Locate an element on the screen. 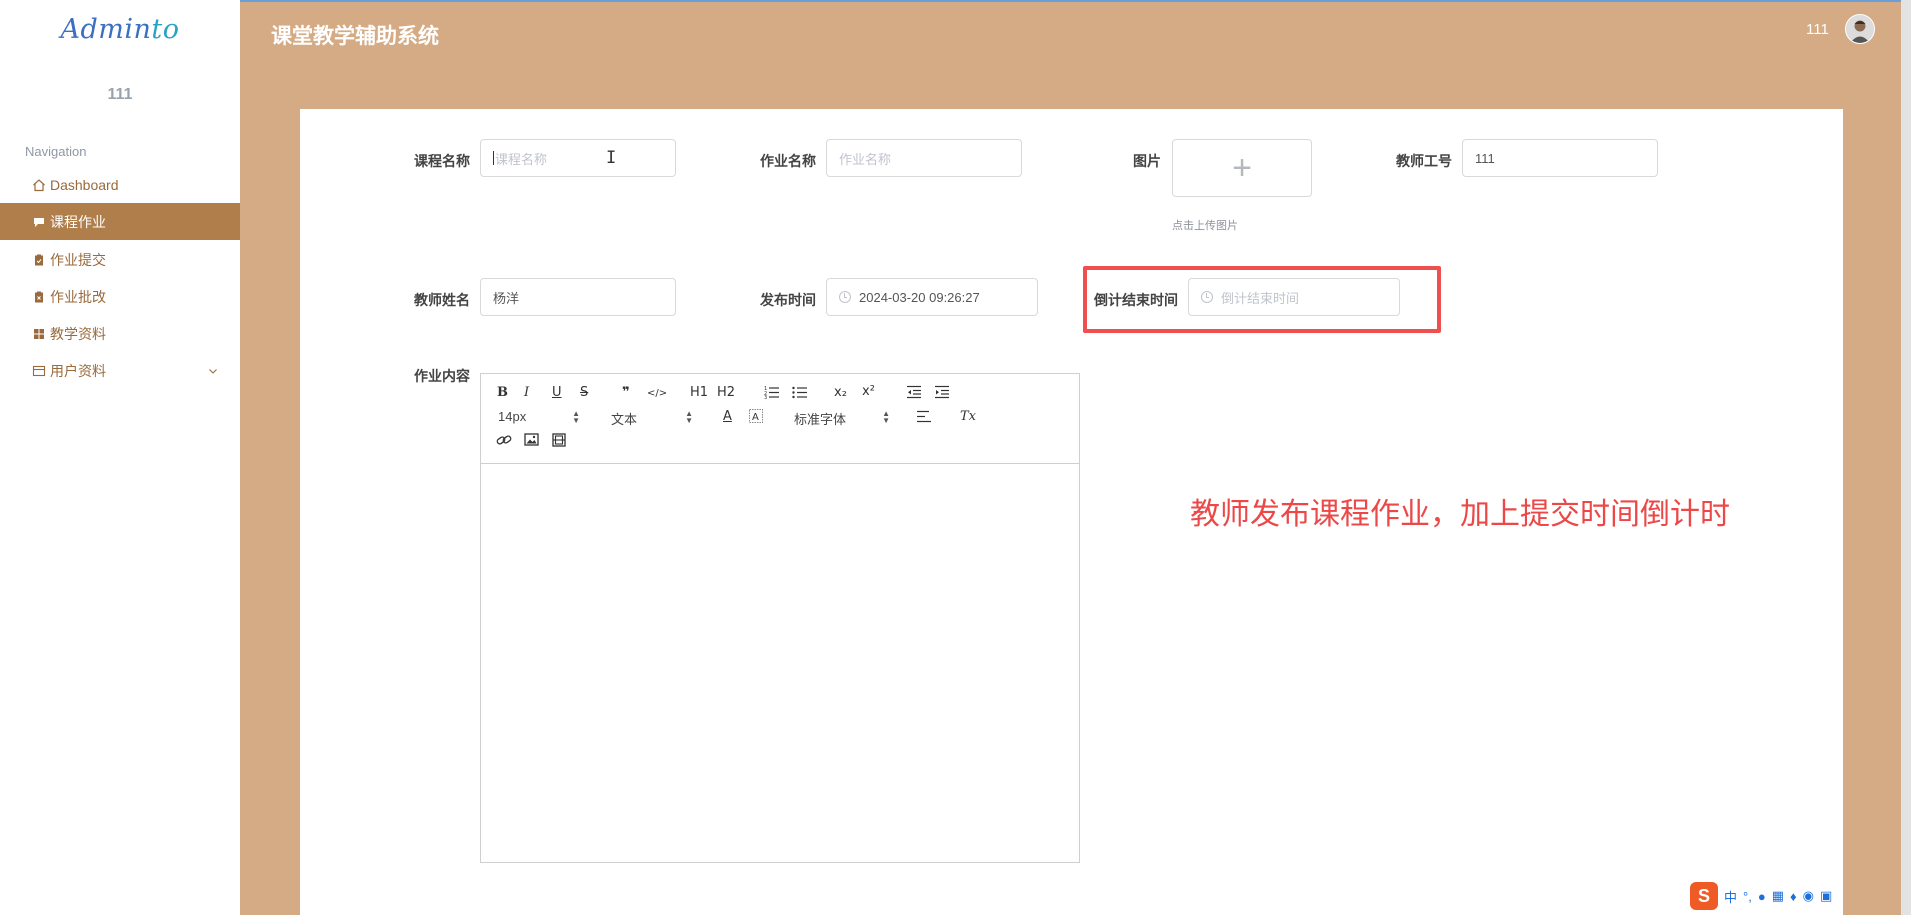  mouse-ibeam-cursor: I is located at coordinates (611, 158).